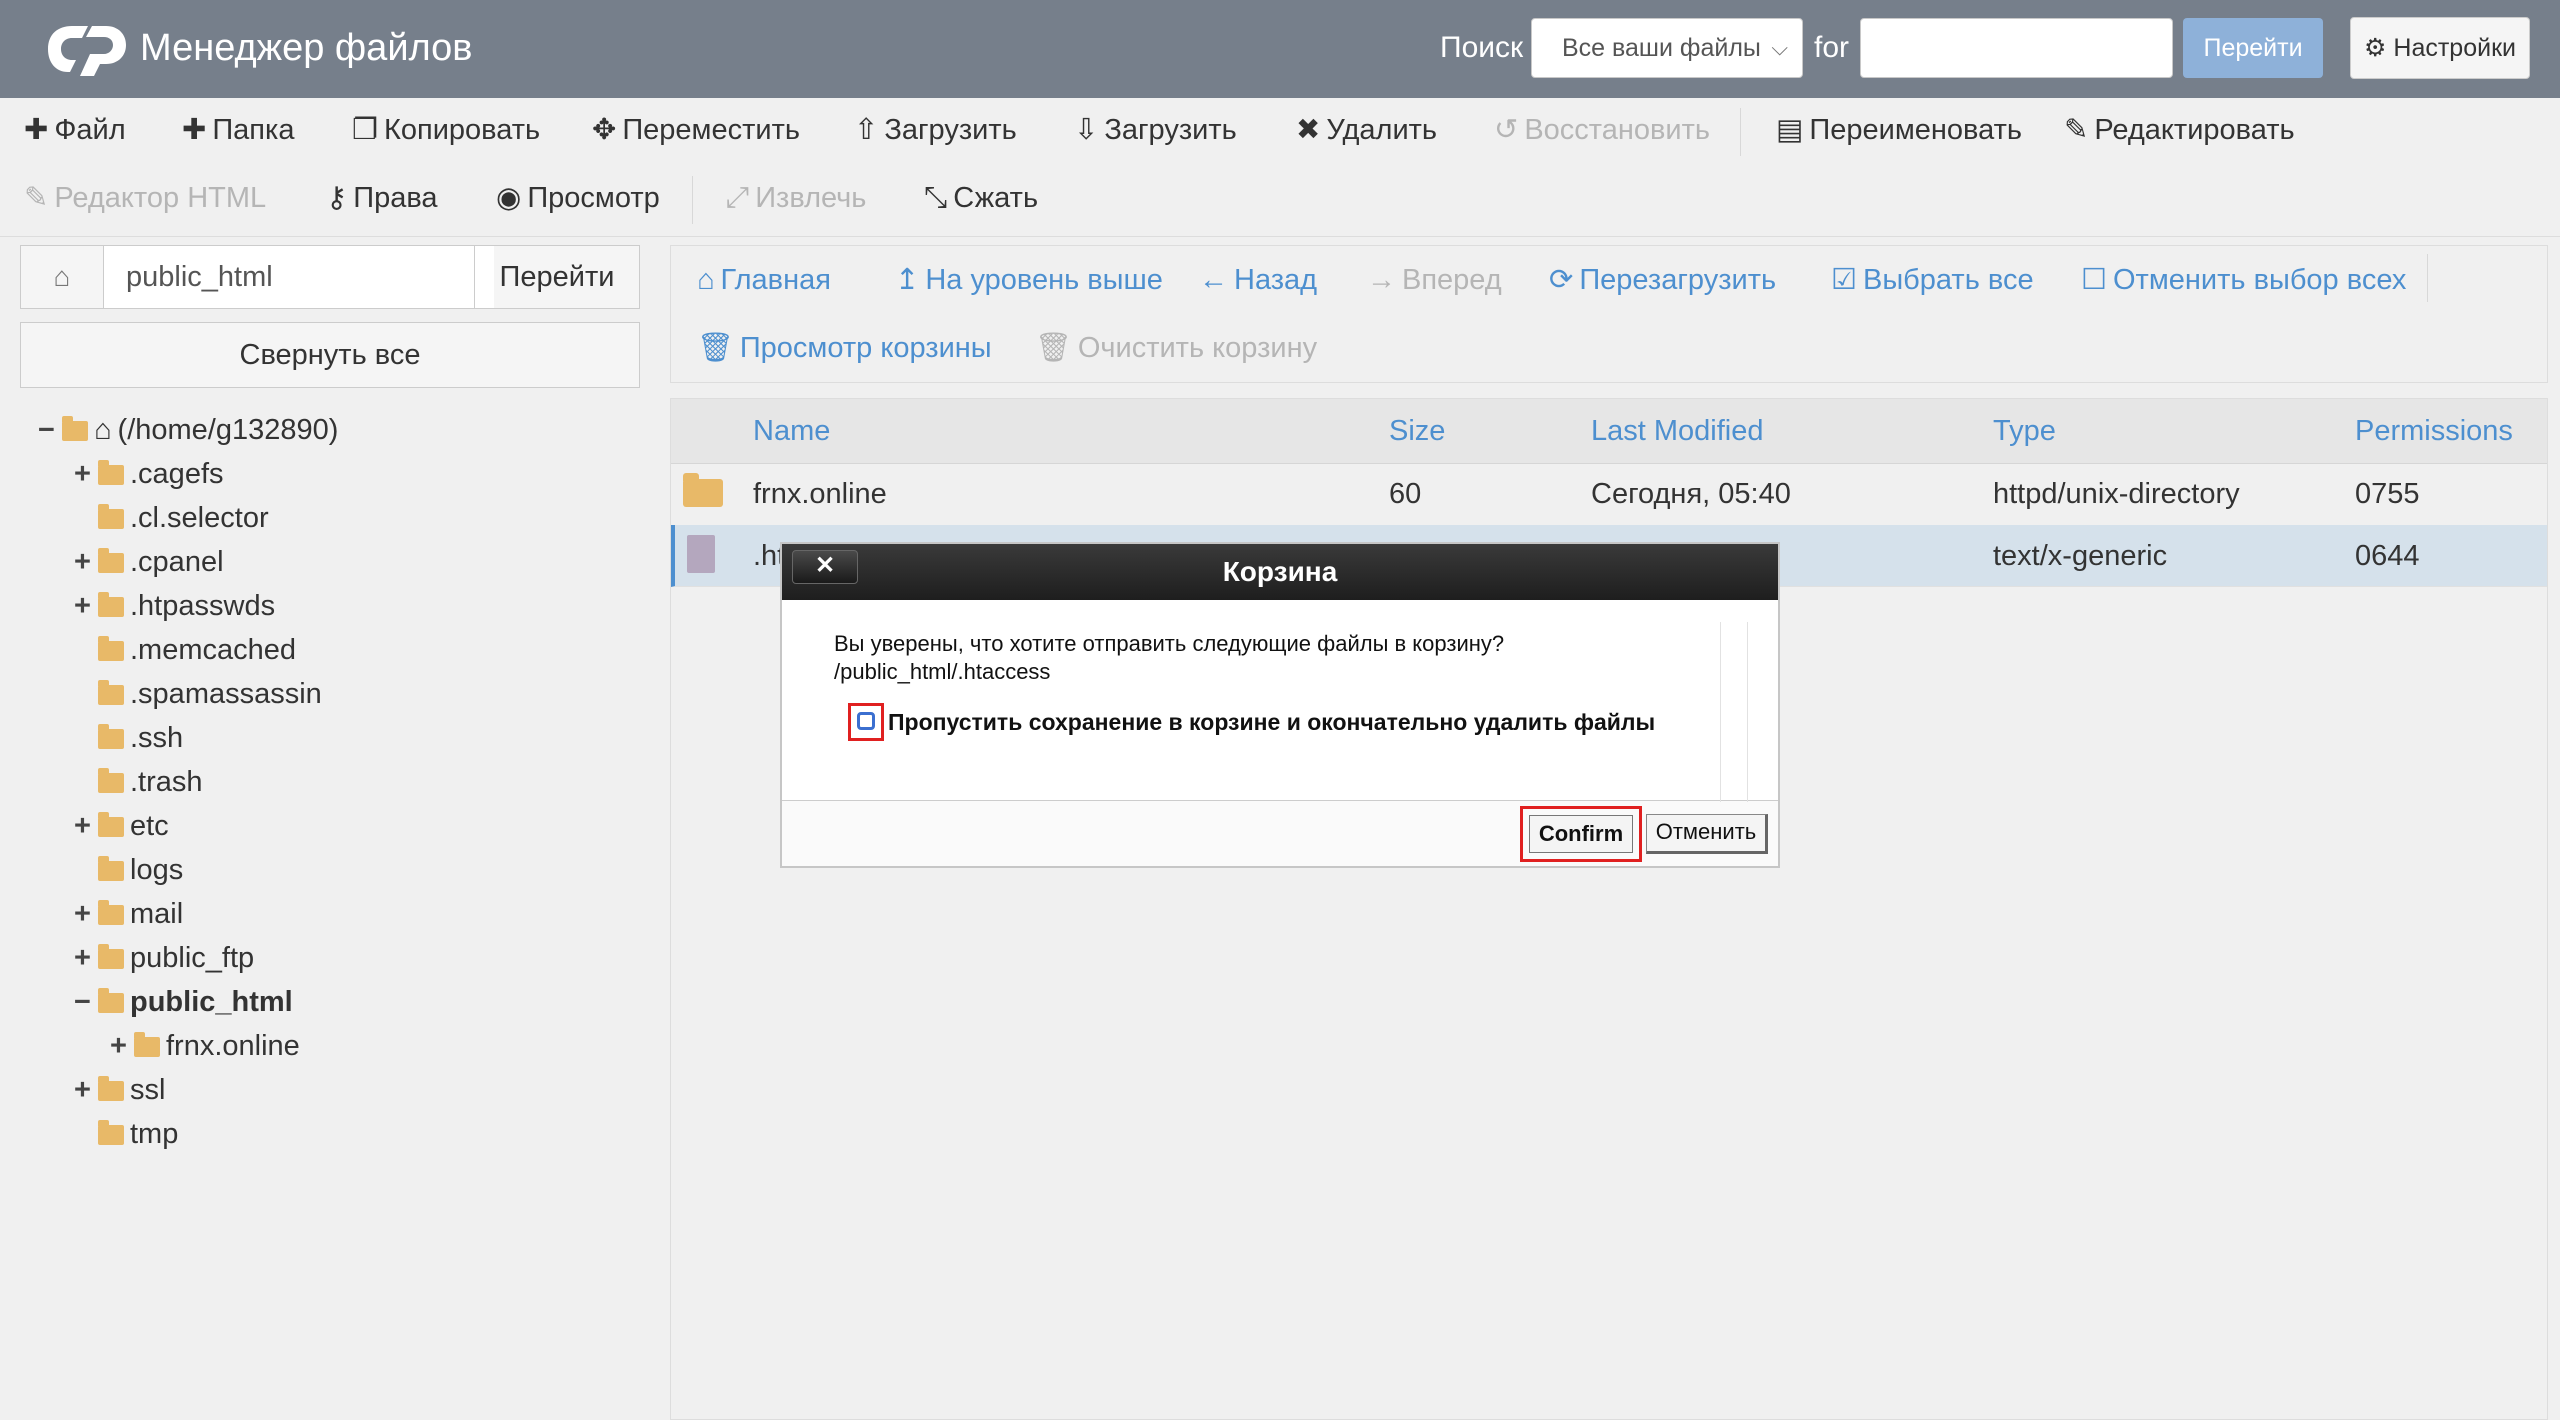  Describe the element at coordinates (578, 198) in the screenshot. I see `view-button: ◉ Просмотр` at that location.